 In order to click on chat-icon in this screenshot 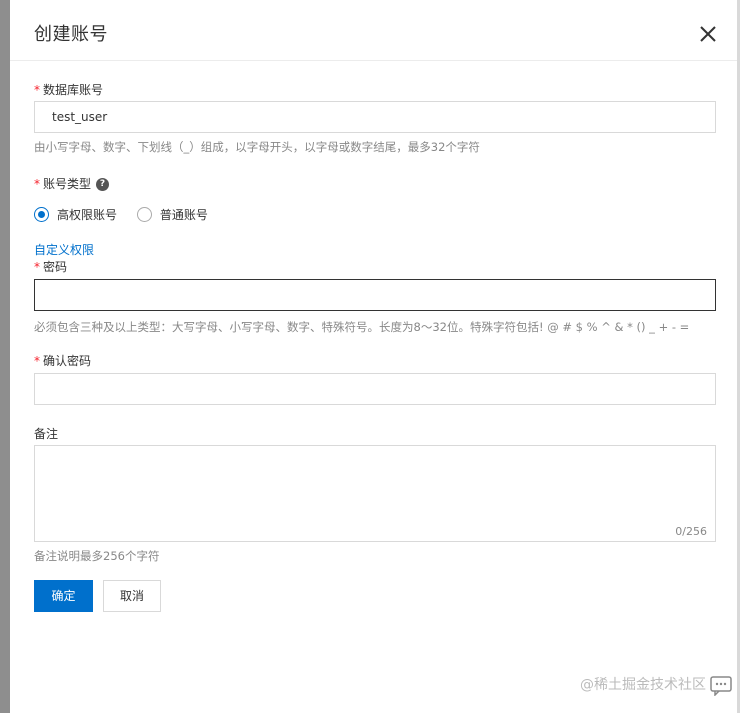, I will do `click(721, 686)`.